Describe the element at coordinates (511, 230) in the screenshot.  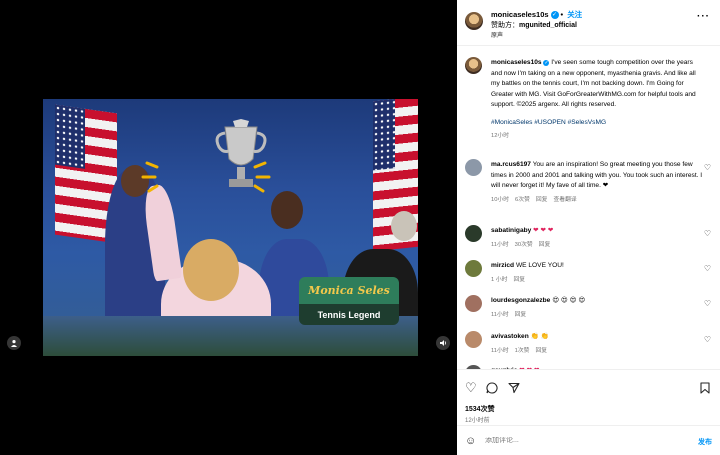
I see `comment-username: sabatinigaby` at that location.